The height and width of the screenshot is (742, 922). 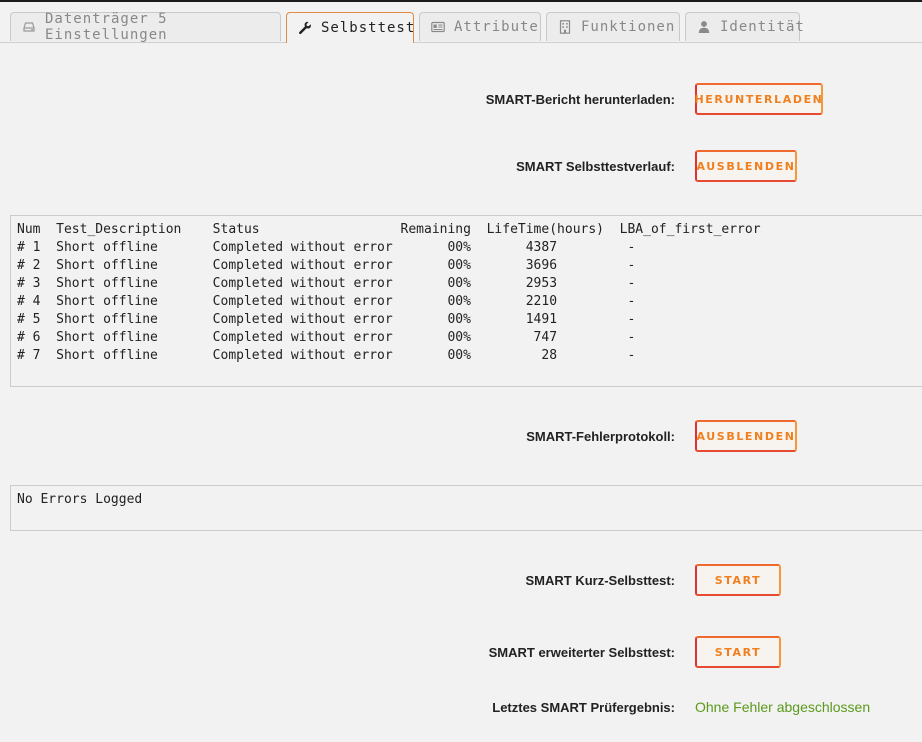 What do you see at coordinates (438, 27) in the screenshot?
I see `id-card-icon` at bounding box center [438, 27].